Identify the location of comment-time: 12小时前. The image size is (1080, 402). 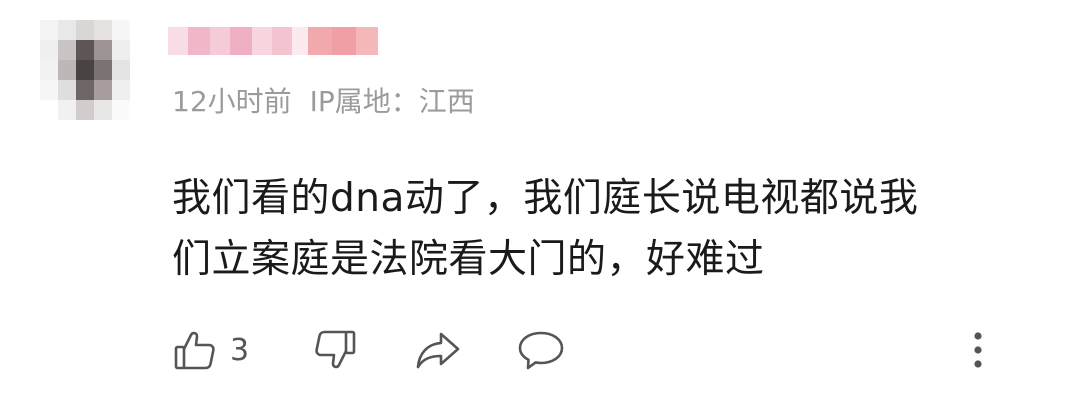
(232, 101).